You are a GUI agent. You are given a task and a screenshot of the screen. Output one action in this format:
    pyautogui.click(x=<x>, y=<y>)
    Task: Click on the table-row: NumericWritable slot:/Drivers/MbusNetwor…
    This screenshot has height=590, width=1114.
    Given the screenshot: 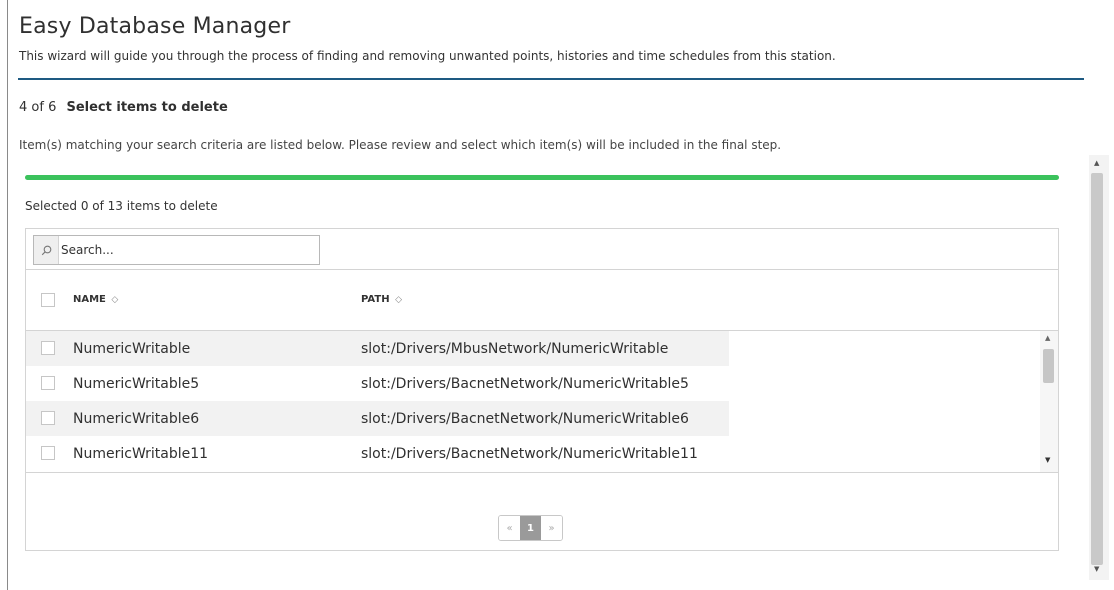 What is the action you would take?
    pyautogui.click(x=377, y=348)
    